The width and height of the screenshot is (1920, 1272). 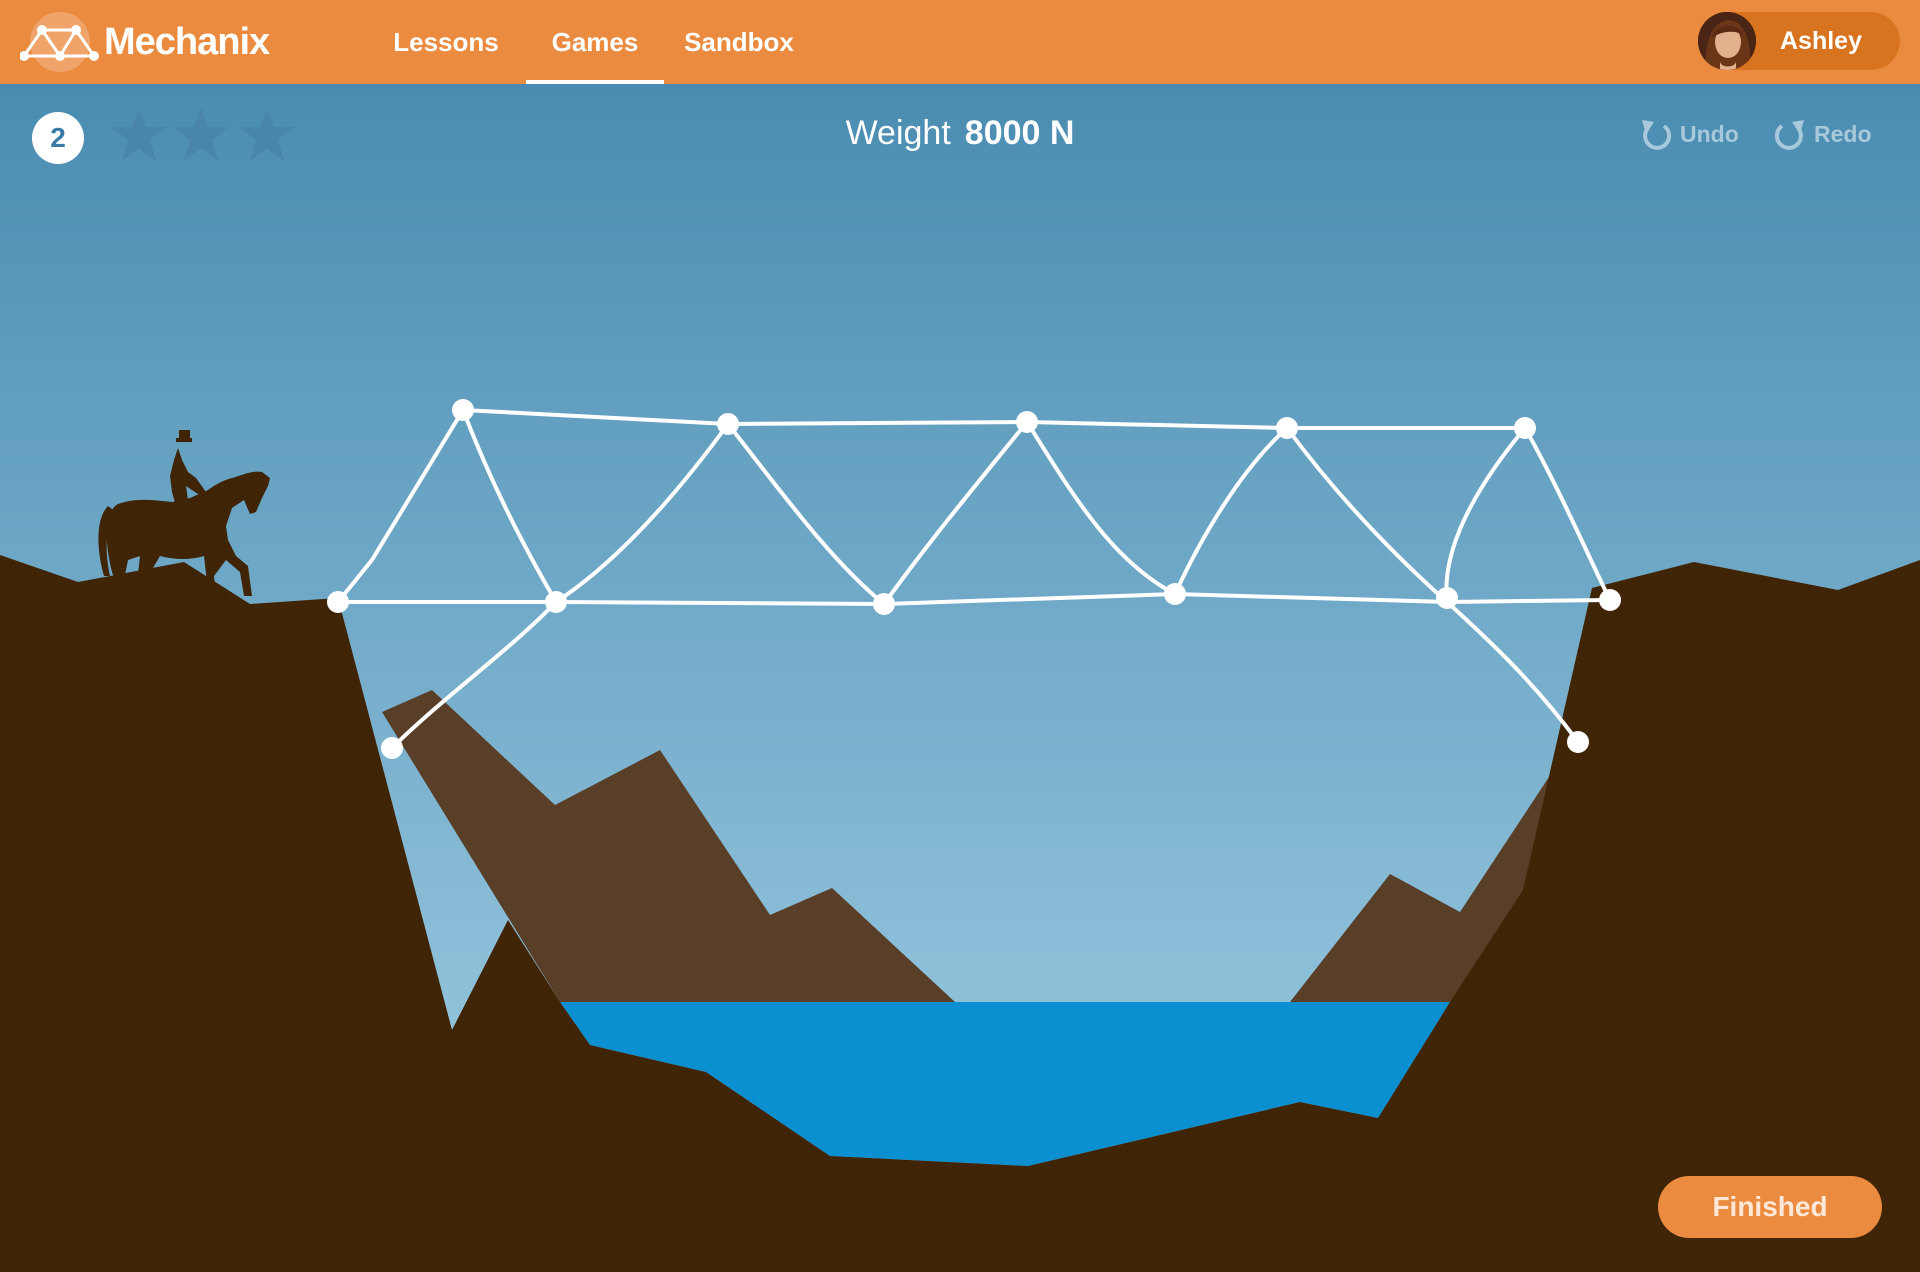 What do you see at coordinates (1657, 135) in the screenshot?
I see `undo-icon` at bounding box center [1657, 135].